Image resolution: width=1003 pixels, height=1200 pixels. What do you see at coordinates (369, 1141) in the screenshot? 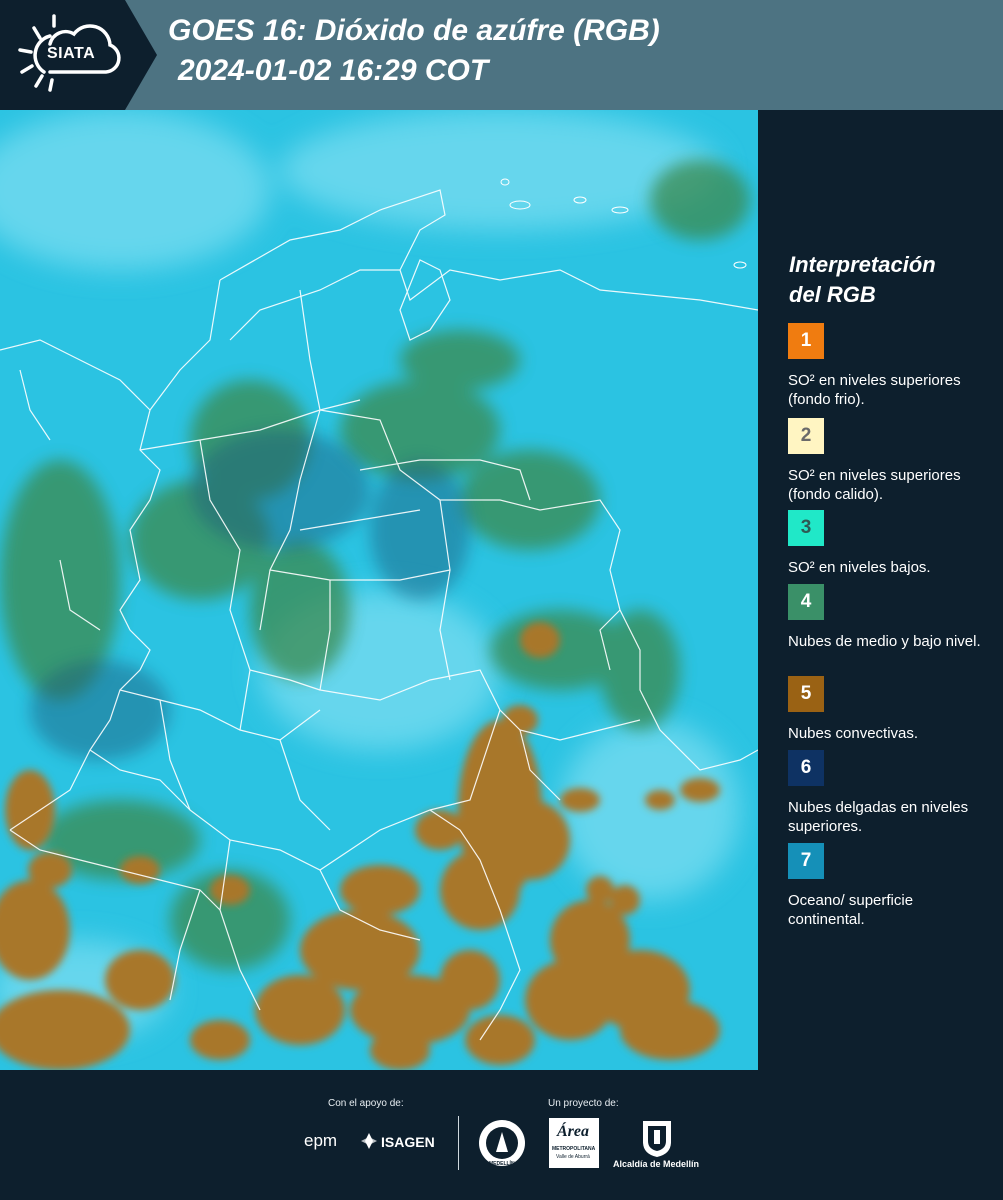
I see `isagen-mark-icon` at bounding box center [369, 1141].